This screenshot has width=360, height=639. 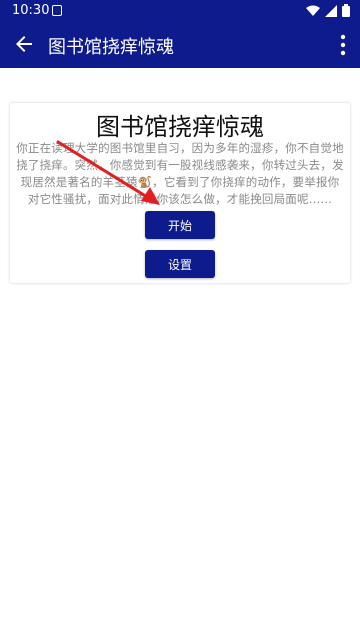 What do you see at coordinates (108, 172) in the screenshot?
I see `annotation-arrow` at bounding box center [108, 172].